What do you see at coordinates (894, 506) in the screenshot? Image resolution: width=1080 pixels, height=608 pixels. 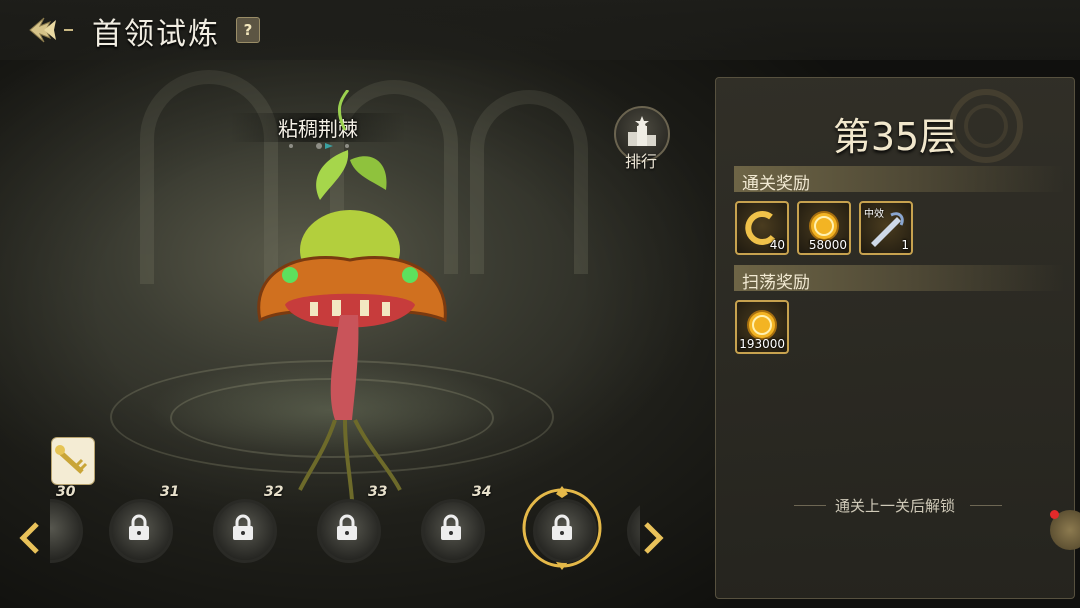 I see `unlock-note: 通关上一关后解锁` at bounding box center [894, 506].